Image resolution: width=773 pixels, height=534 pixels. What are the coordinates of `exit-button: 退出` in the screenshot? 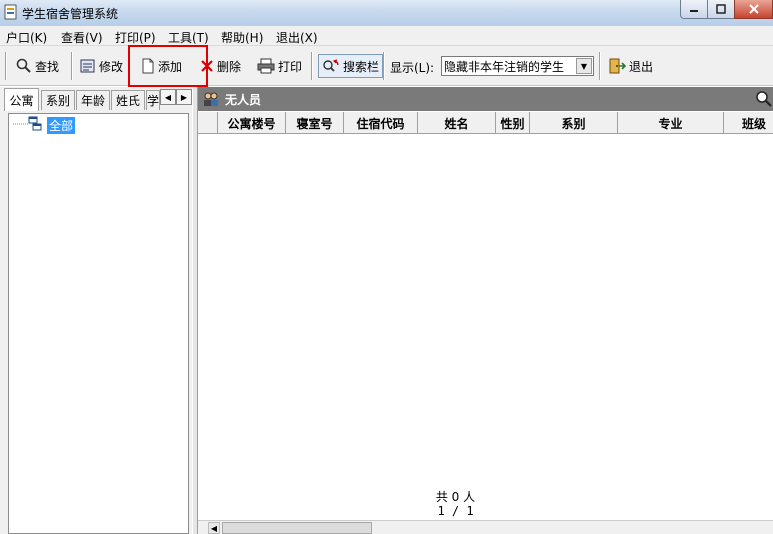 It's located at (630, 66).